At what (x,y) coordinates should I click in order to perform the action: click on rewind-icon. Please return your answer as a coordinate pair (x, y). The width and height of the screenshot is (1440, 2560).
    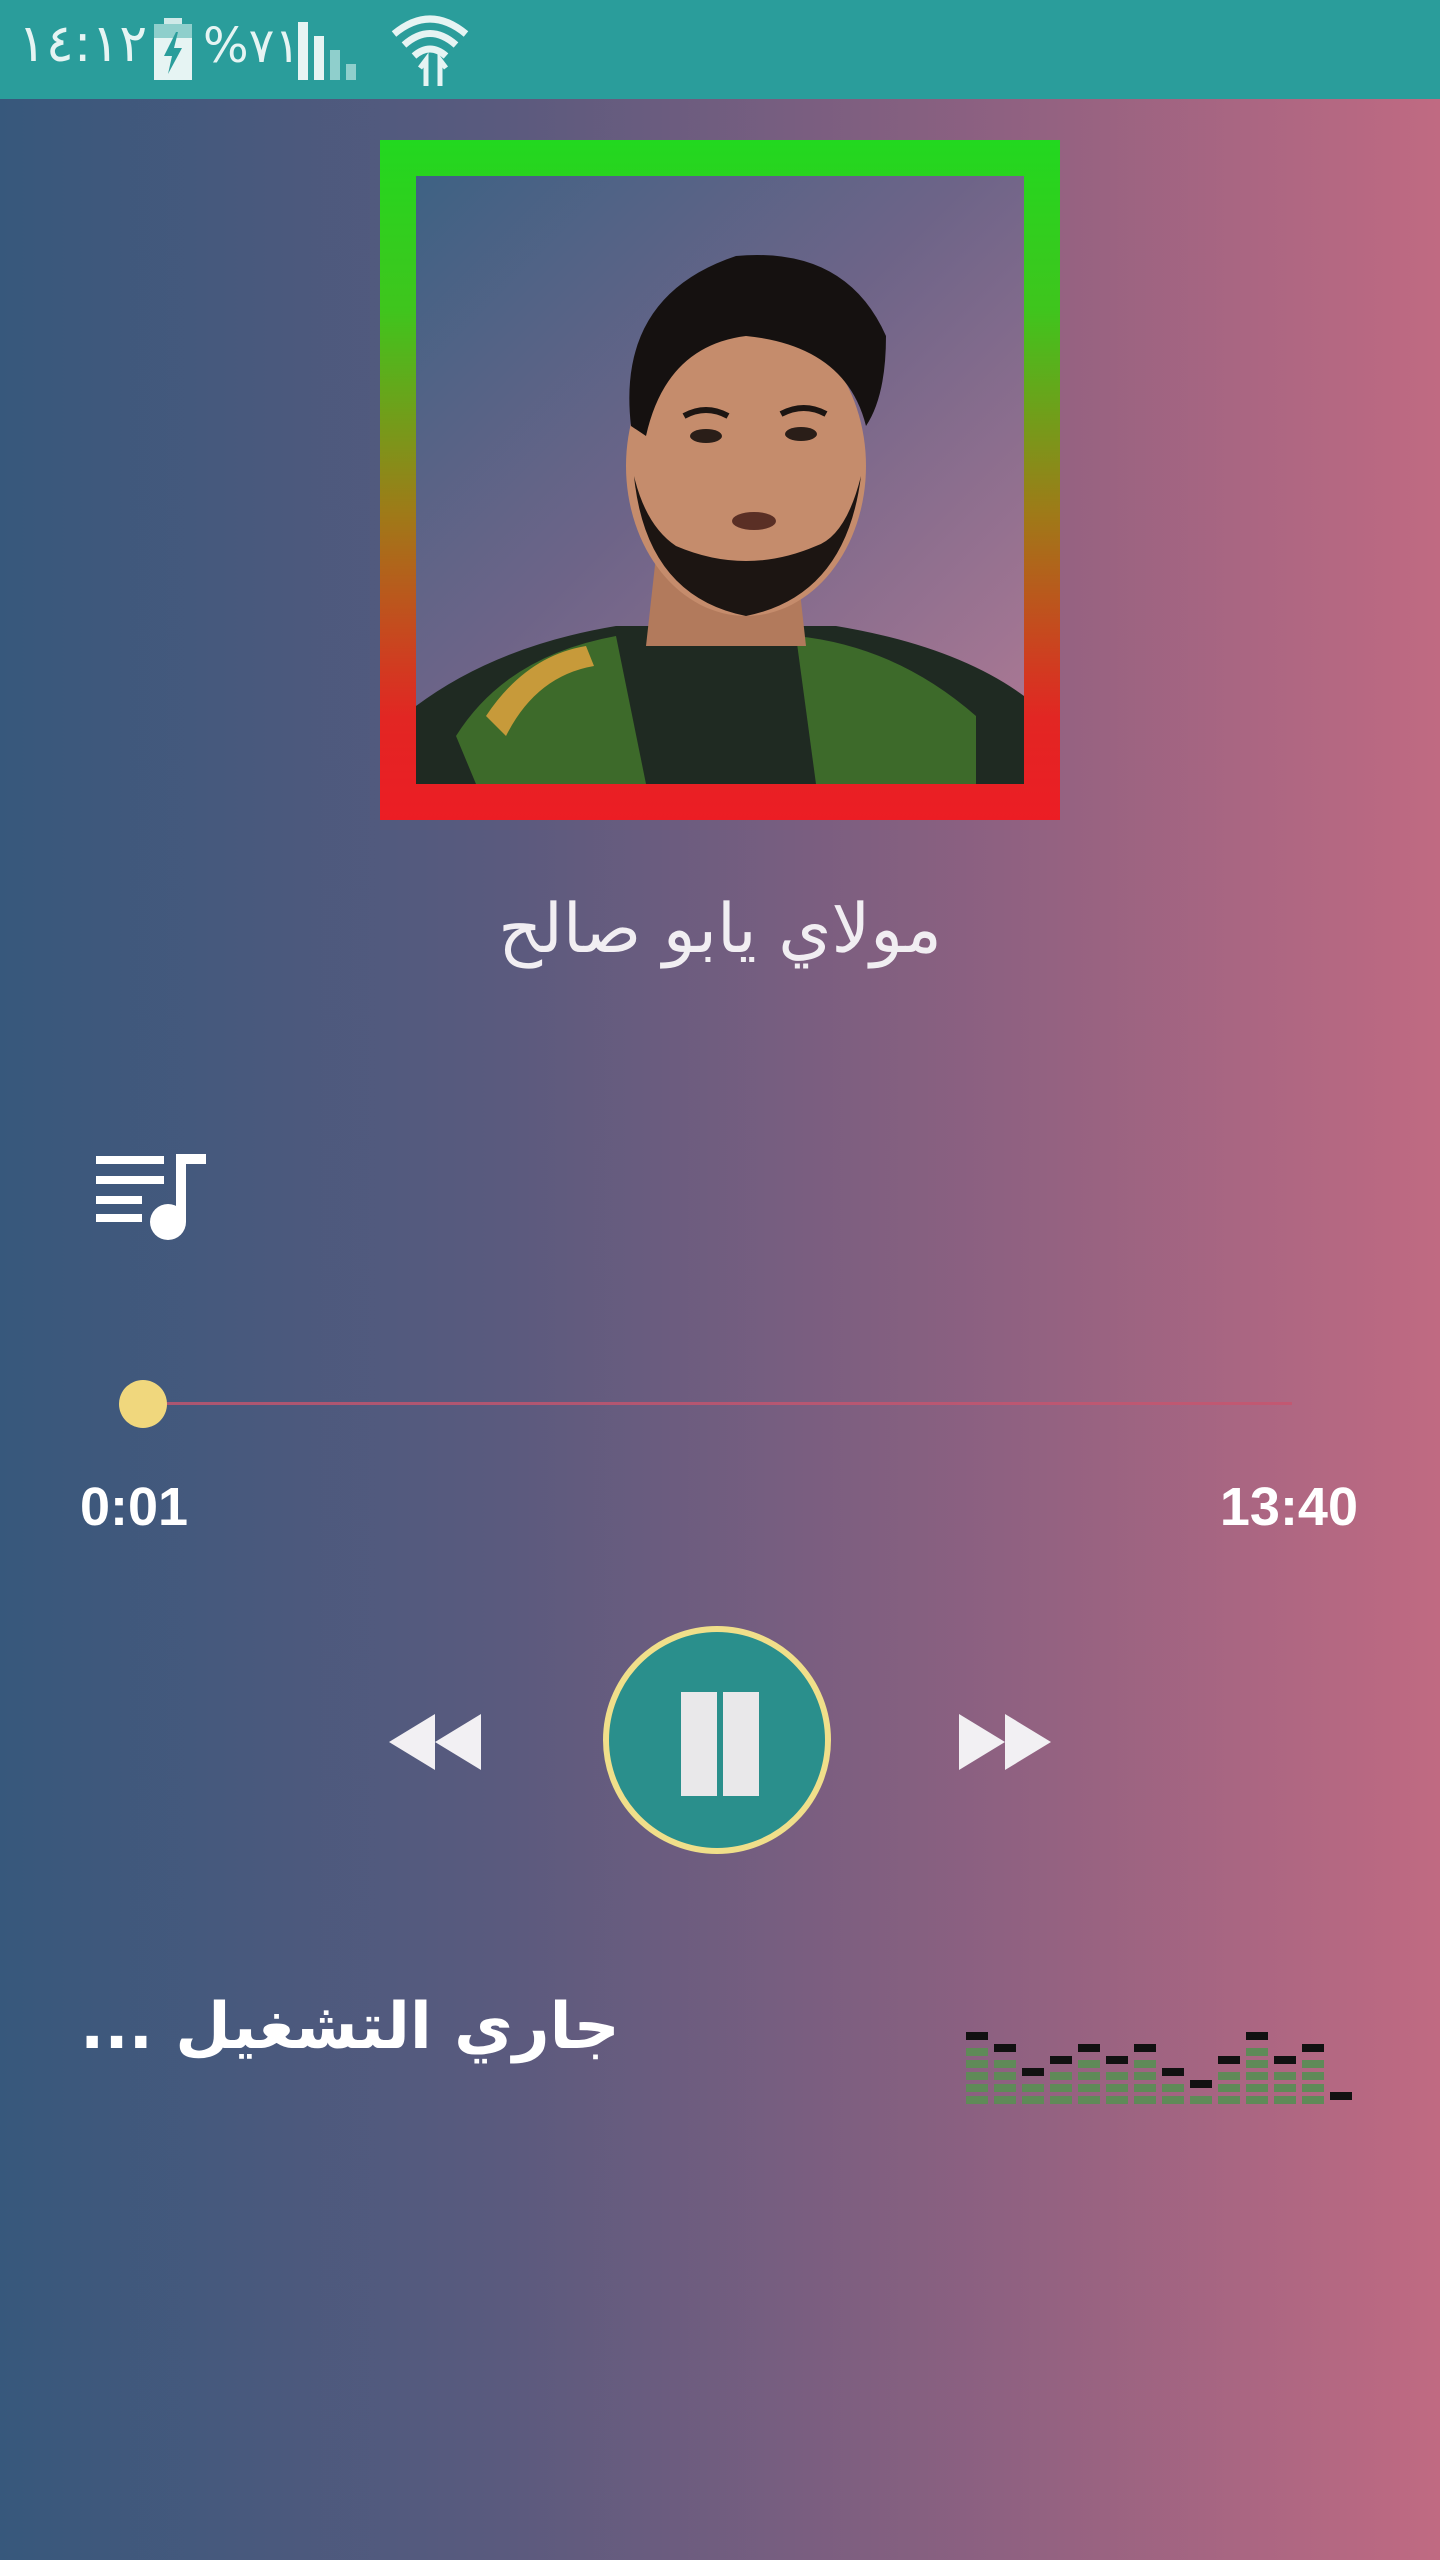
    Looking at the image, I should click on (435, 1742).